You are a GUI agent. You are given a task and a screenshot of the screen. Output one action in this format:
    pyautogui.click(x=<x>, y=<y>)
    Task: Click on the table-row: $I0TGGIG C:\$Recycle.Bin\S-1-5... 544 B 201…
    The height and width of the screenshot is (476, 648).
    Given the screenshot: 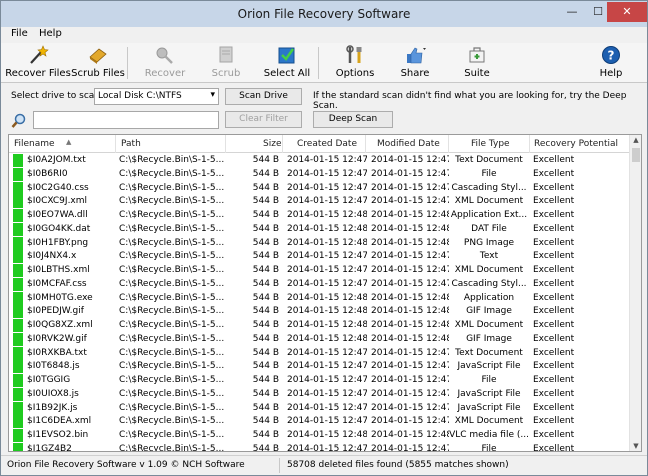 What is the action you would take?
    pyautogui.click(x=319, y=381)
    